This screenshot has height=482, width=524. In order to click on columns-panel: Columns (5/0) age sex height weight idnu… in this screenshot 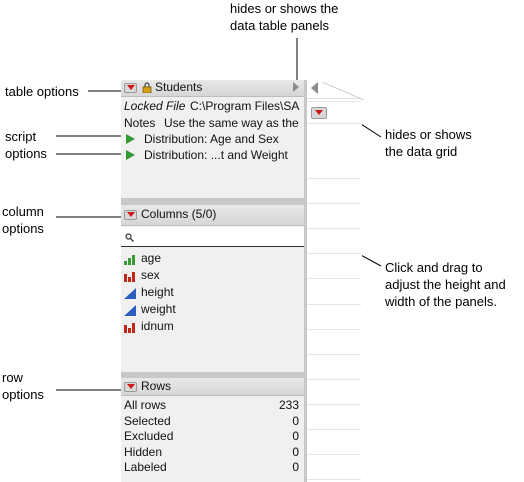, I will do `click(212, 288)`.